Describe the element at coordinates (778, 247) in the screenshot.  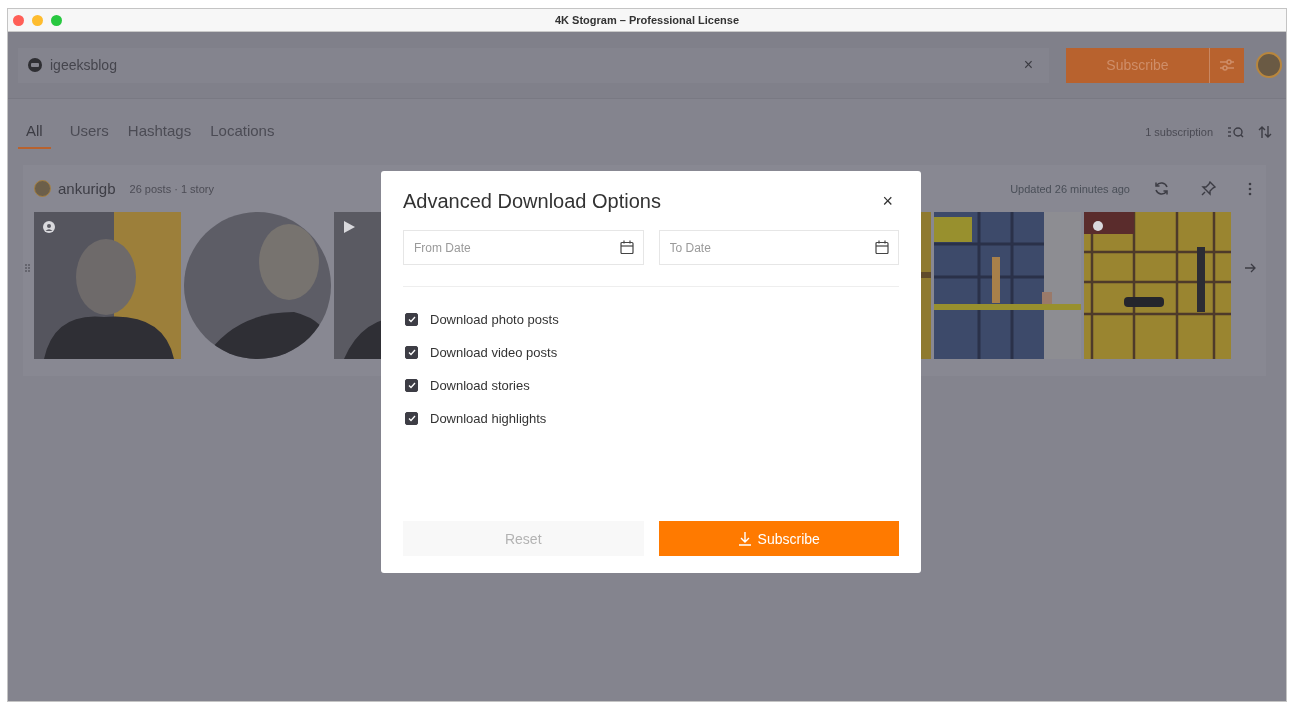
I see `to-date-field: To Date` at that location.